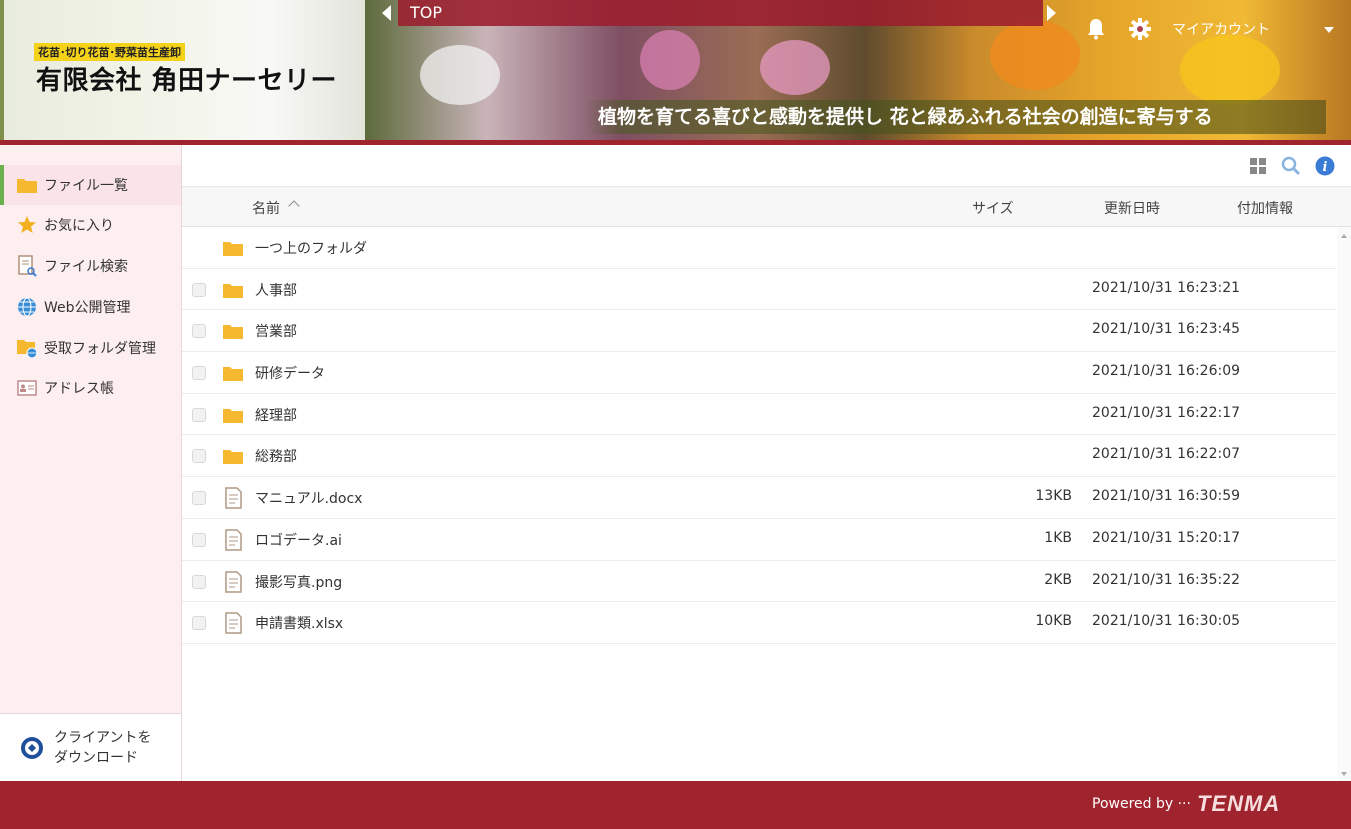 This screenshot has width=1351, height=829. Describe the element at coordinates (96, 757) in the screenshot. I see `client-download-line2: ダウンロード` at that location.